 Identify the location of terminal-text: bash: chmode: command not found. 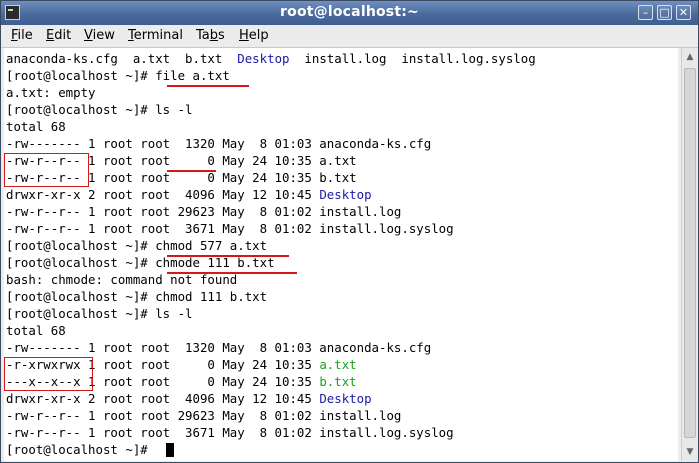
(122, 279).